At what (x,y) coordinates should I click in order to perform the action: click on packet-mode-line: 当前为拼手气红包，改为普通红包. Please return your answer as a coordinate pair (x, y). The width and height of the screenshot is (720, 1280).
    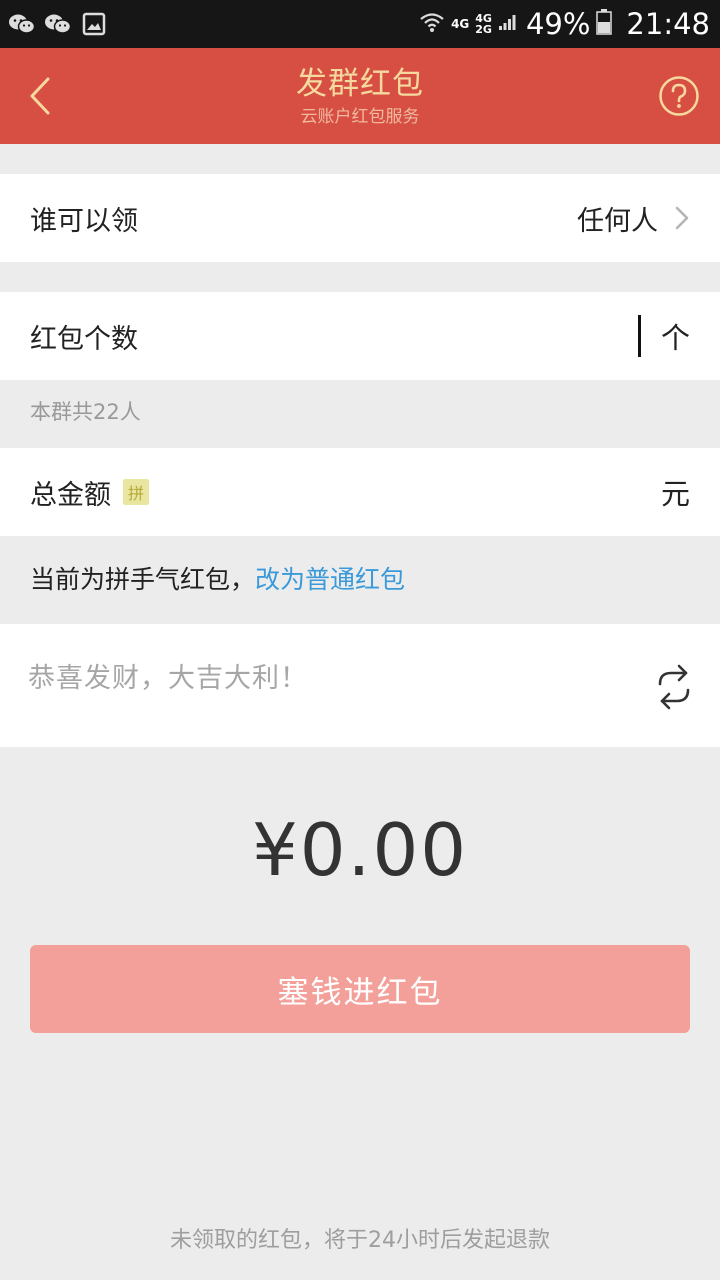
    Looking at the image, I should click on (217, 578).